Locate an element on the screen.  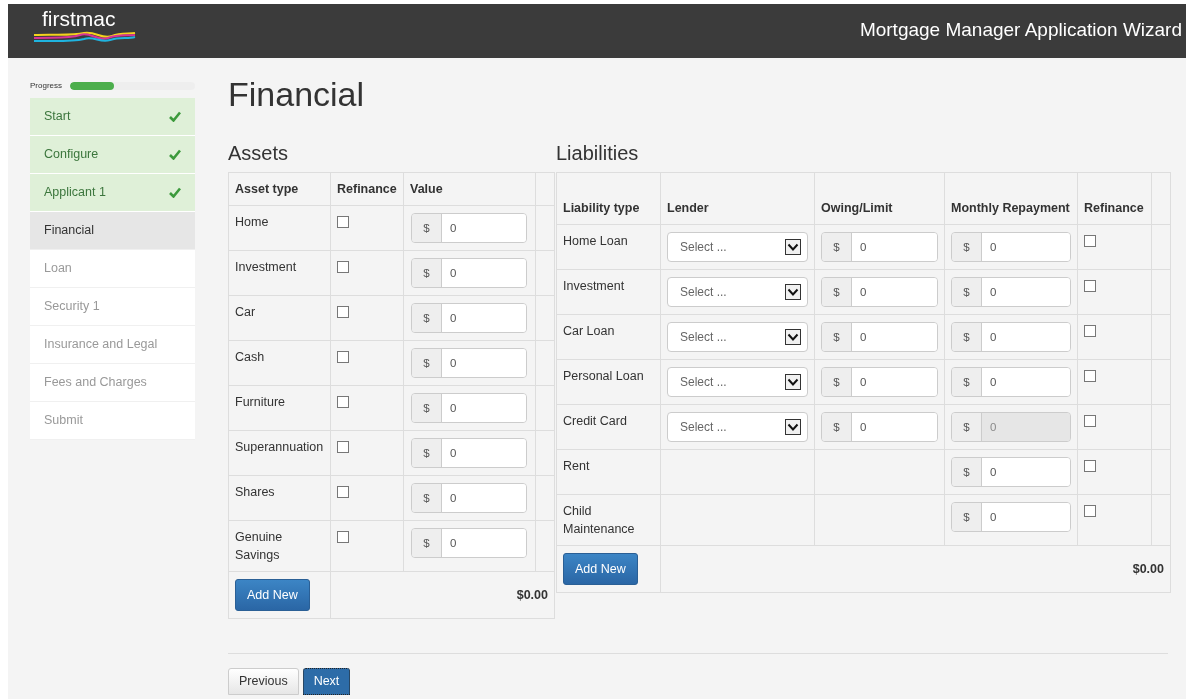
wizard-step: Financial is located at coordinates (112, 231).